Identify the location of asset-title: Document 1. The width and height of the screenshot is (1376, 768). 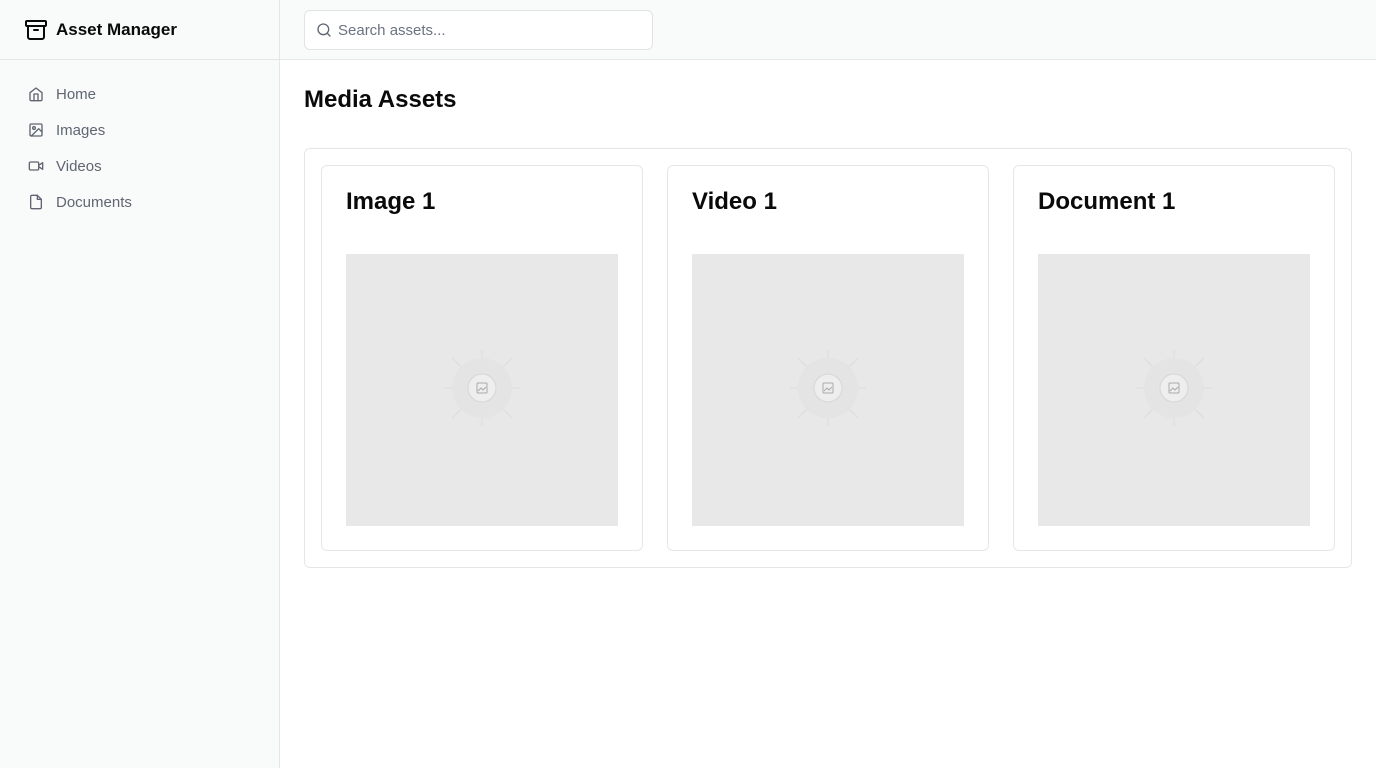
(1107, 201).